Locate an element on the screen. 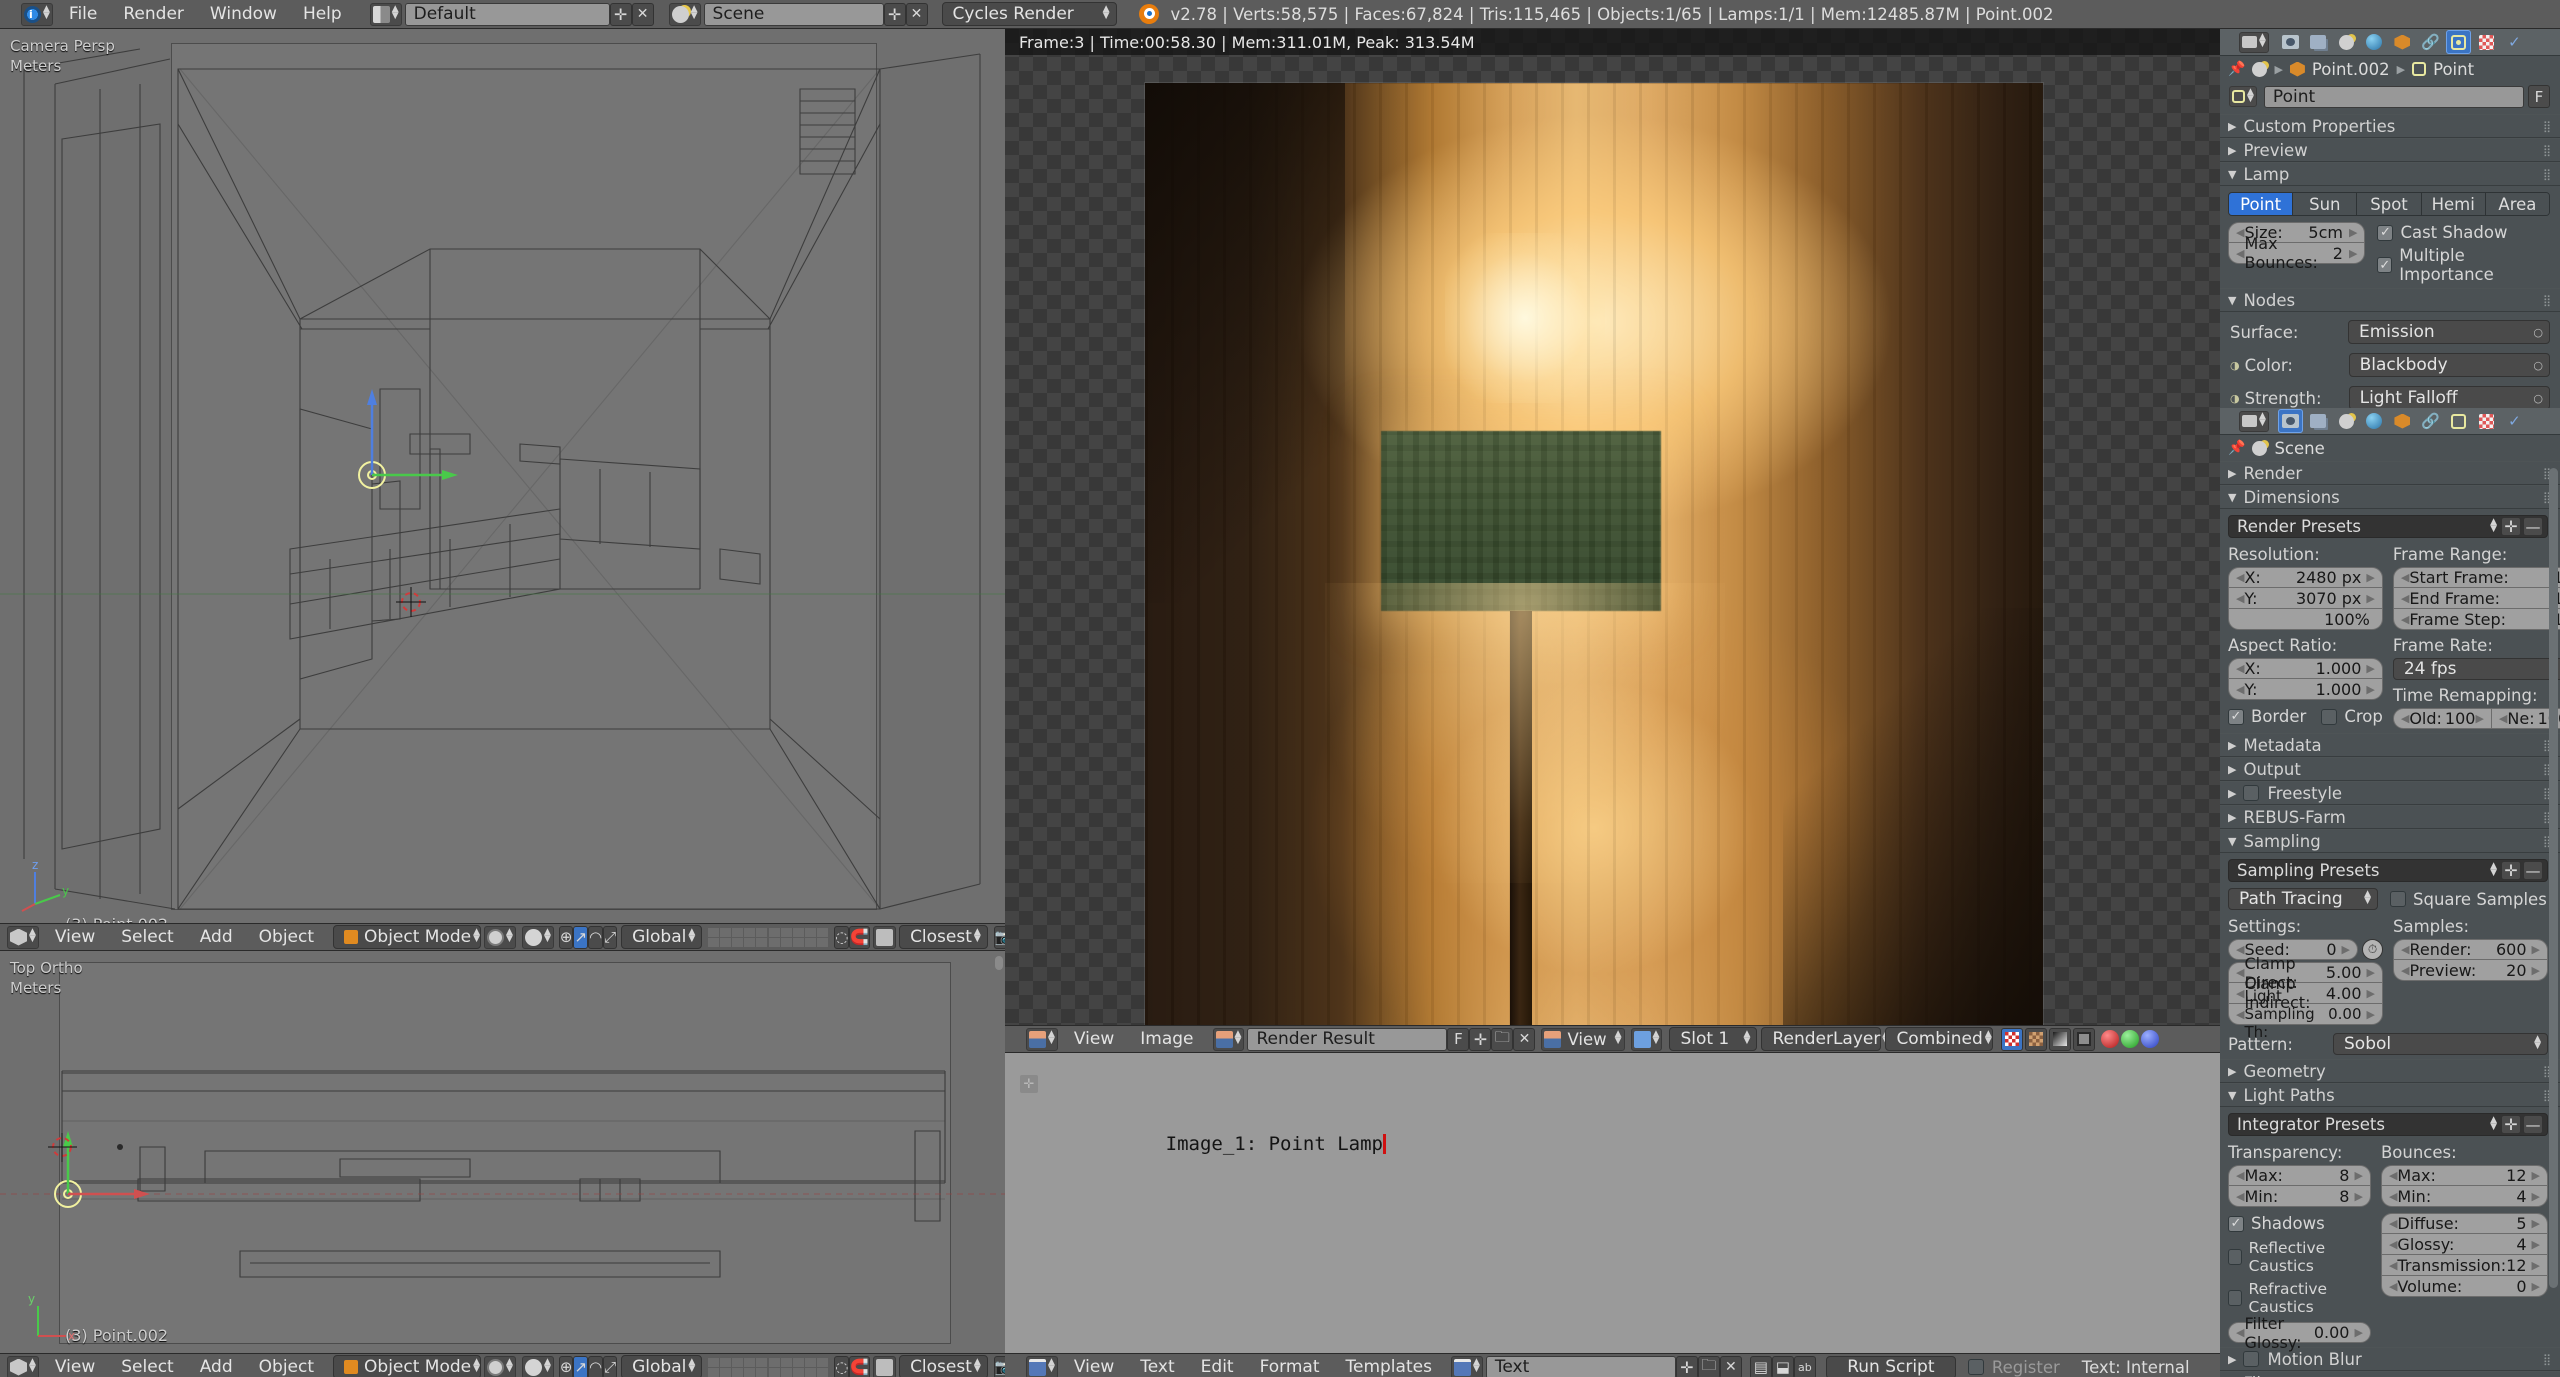  motion-blur-checkbox is located at coordinates (2251, 1359).